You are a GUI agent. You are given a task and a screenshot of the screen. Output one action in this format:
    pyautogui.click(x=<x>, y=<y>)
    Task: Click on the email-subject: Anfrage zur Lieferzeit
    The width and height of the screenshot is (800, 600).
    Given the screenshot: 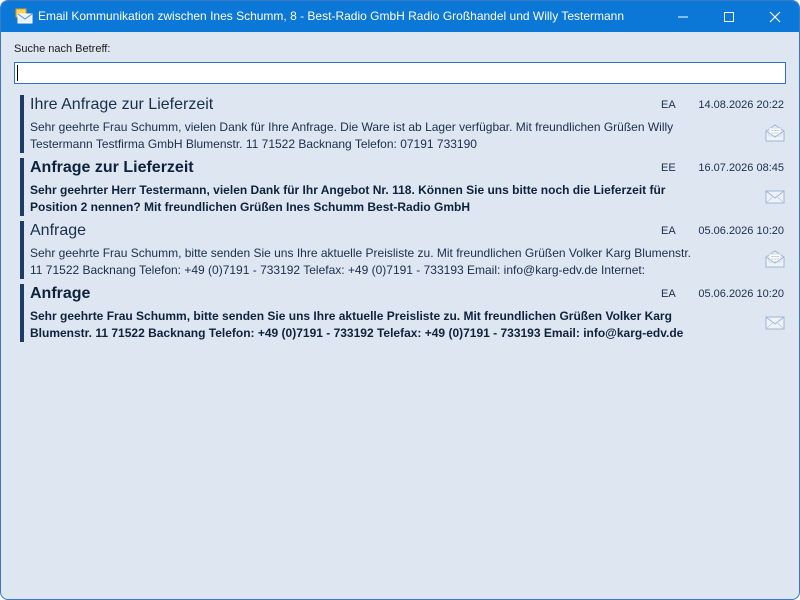 What is the action you would take?
    pyautogui.click(x=112, y=167)
    